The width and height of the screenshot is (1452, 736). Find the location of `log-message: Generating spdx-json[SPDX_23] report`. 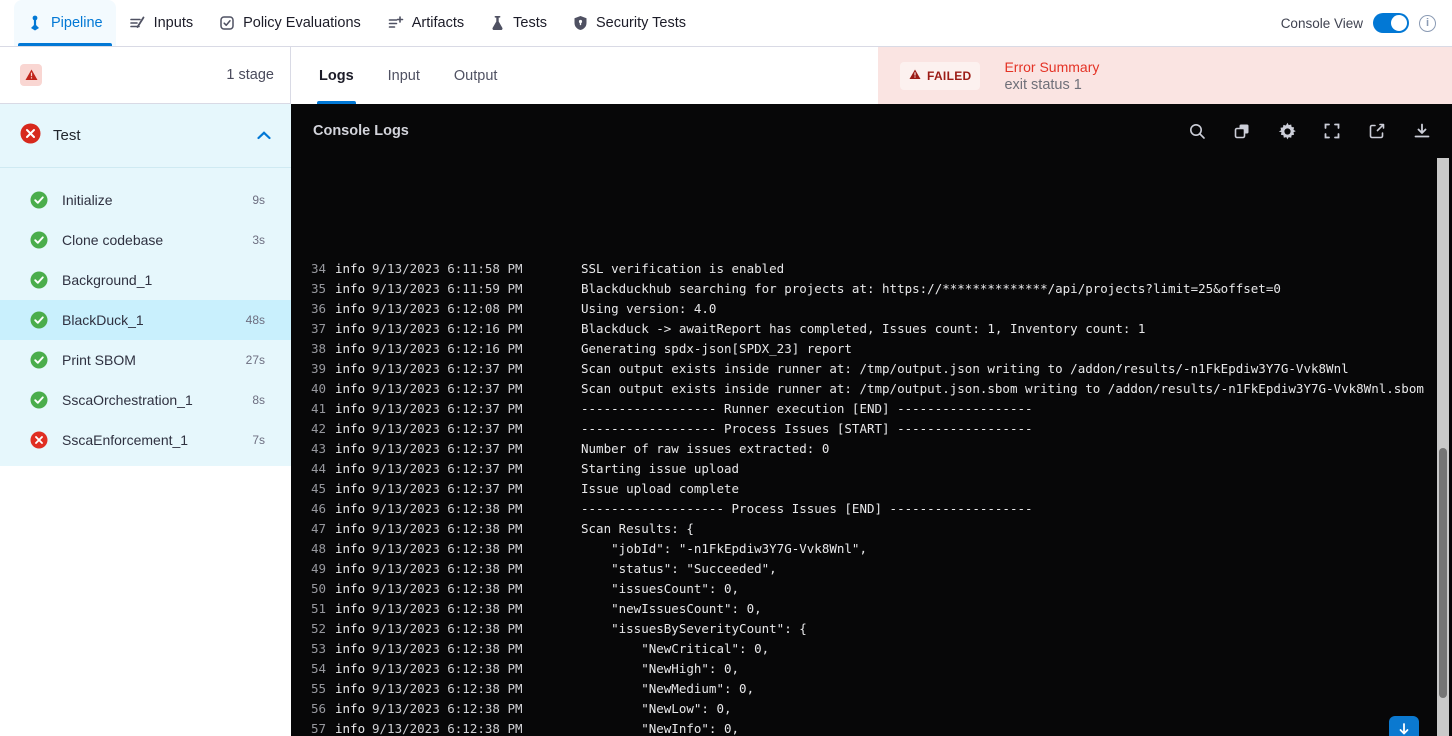

log-message: Generating spdx-json[SPDX_23] report is located at coordinates (716, 348).